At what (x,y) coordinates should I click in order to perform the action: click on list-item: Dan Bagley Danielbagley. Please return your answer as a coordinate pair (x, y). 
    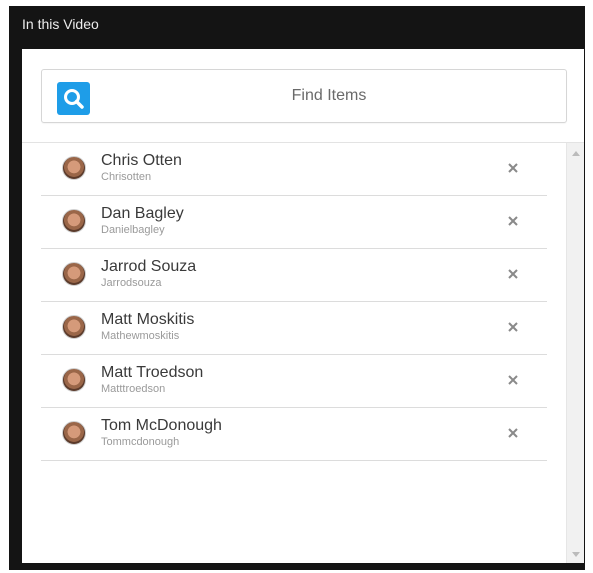
    Looking at the image, I should click on (294, 222).